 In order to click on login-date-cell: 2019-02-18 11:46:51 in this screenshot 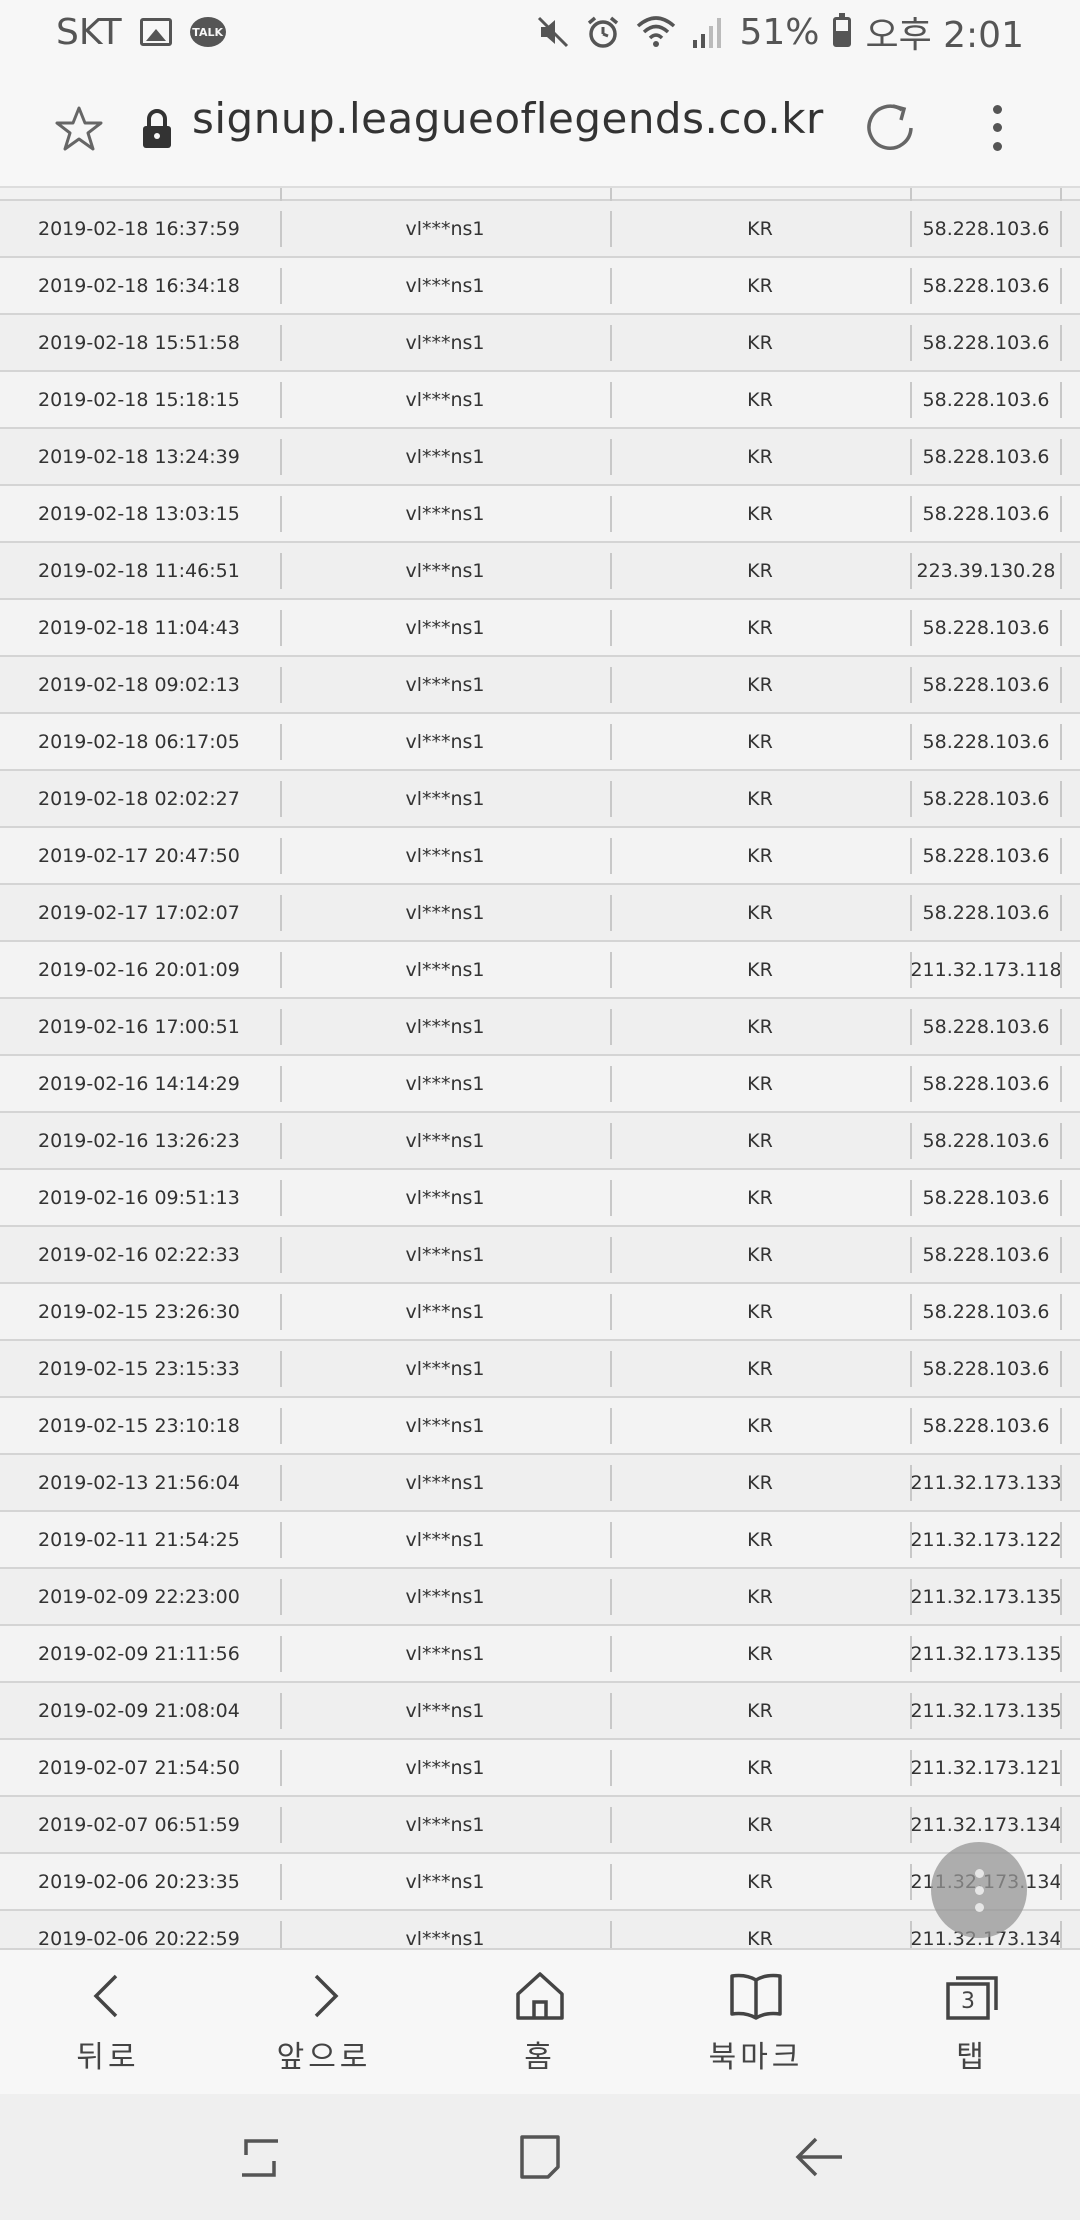, I will do `click(139, 570)`.